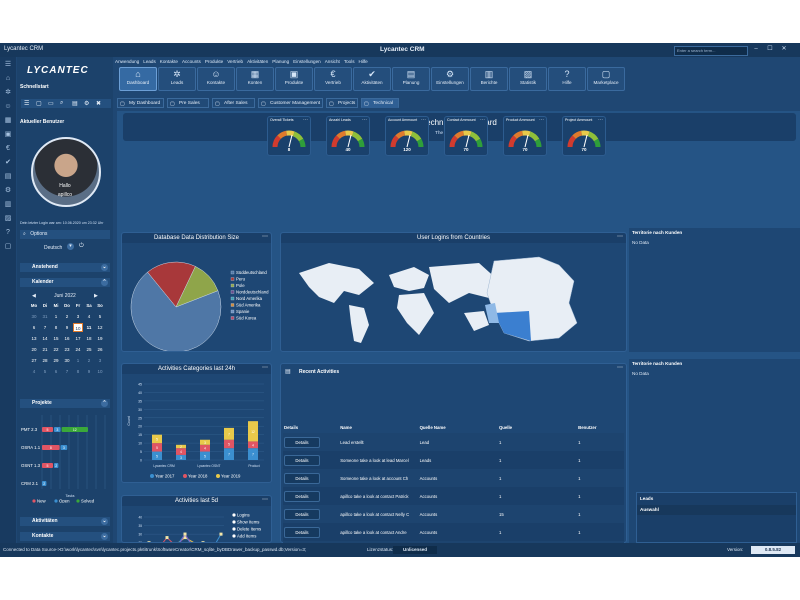 The width and height of the screenshot is (800, 600). Describe the element at coordinates (257, 61) in the screenshot. I see `menu-item: Aktivitäten` at that location.